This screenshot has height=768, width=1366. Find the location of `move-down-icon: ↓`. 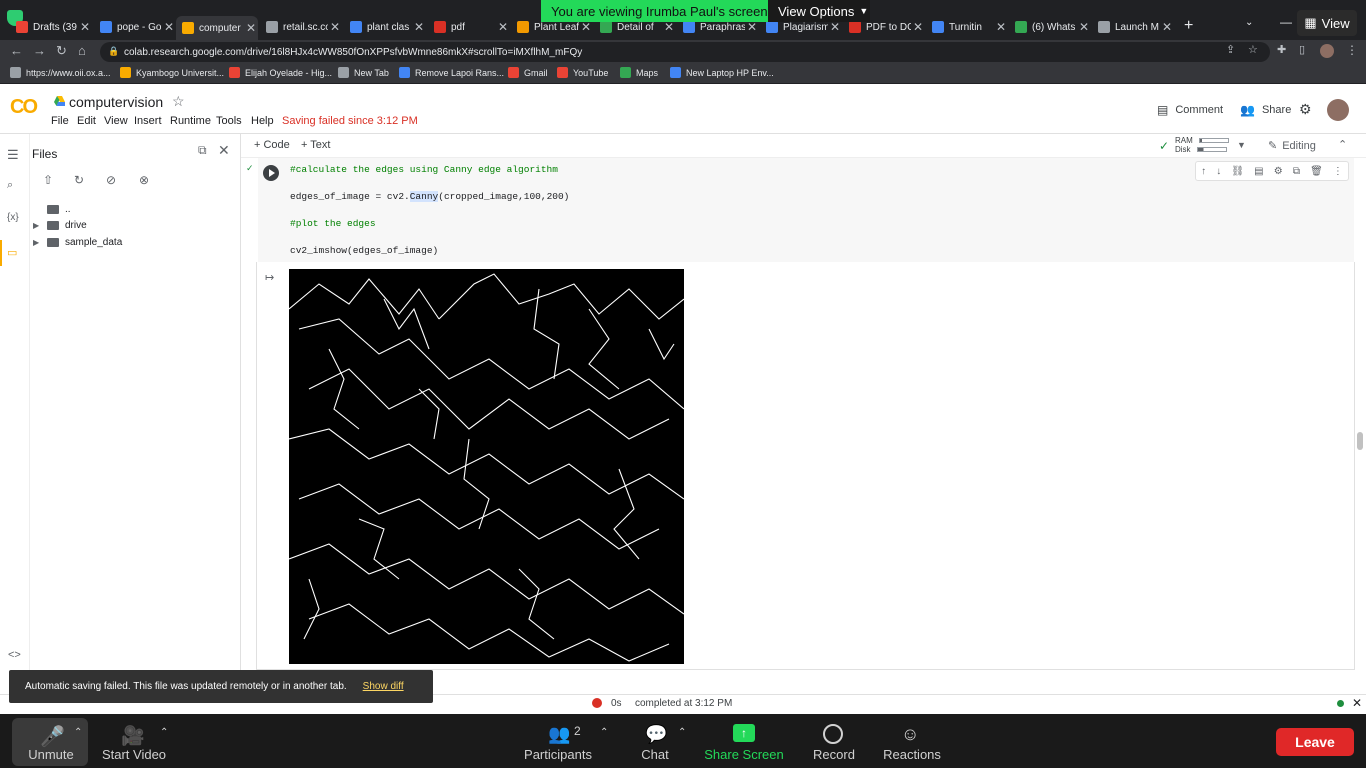

move-down-icon: ↓ is located at coordinates (1218, 171).